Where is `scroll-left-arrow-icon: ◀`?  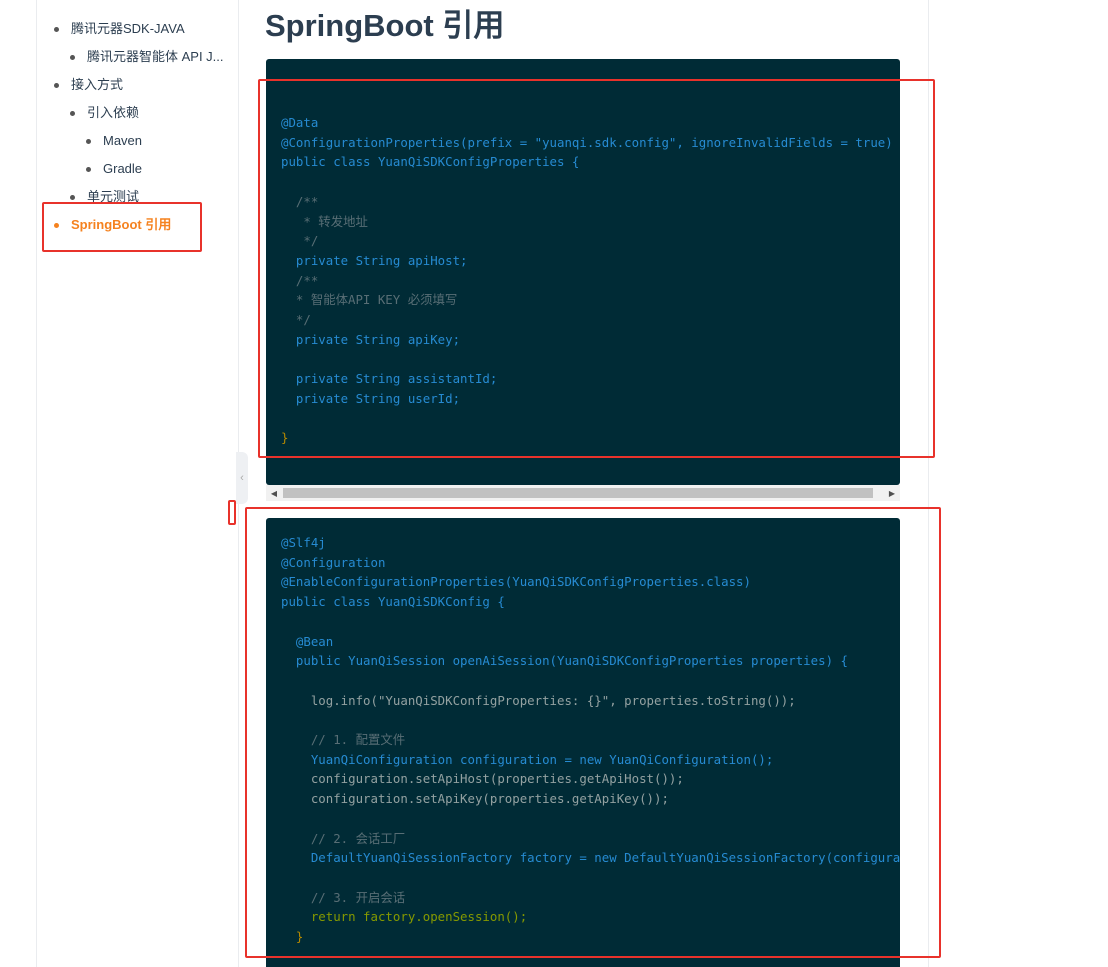
scroll-left-arrow-icon: ◀ is located at coordinates (274, 493).